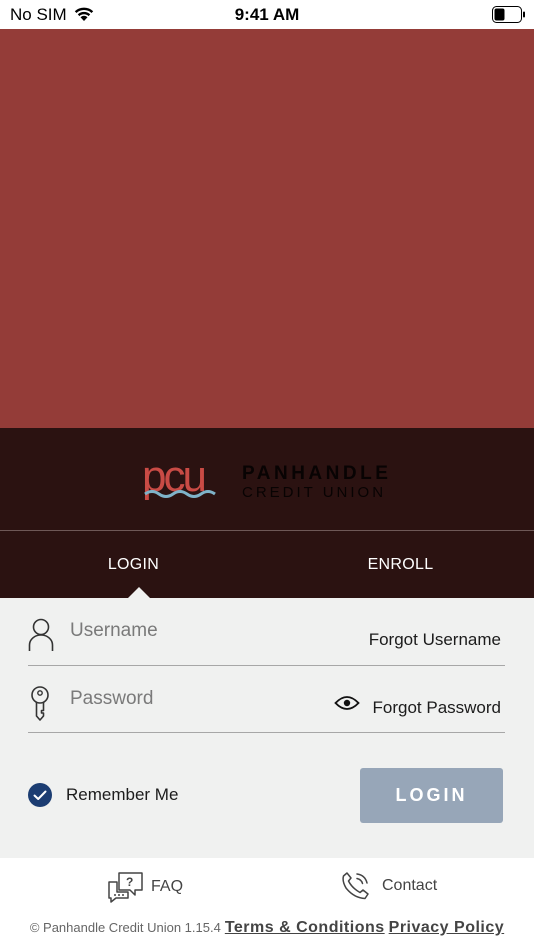  What do you see at coordinates (355, 886) in the screenshot?
I see `phone-icon` at bounding box center [355, 886].